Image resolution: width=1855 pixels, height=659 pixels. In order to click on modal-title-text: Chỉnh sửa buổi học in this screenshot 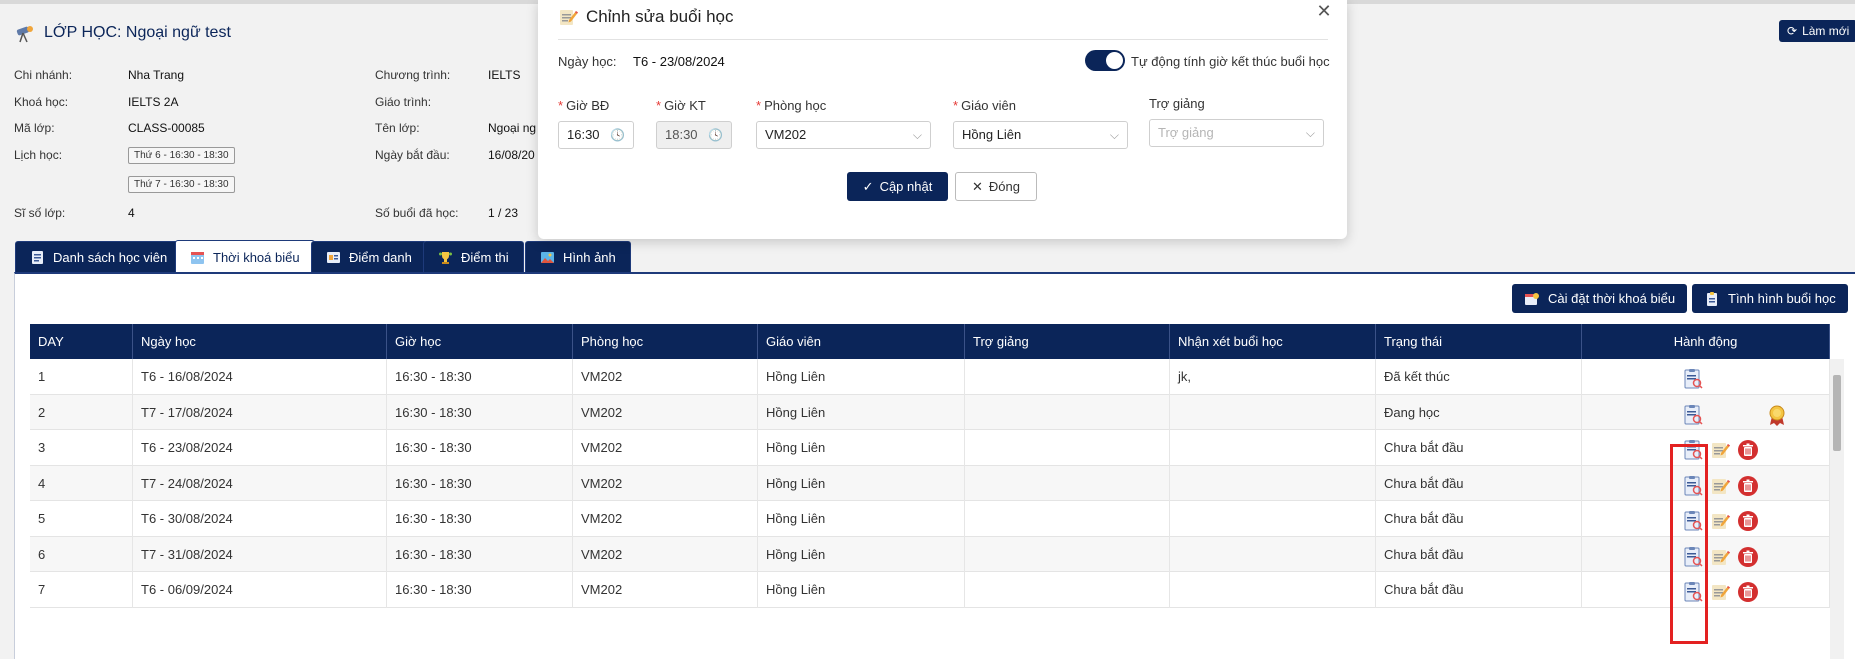, I will do `click(660, 16)`.